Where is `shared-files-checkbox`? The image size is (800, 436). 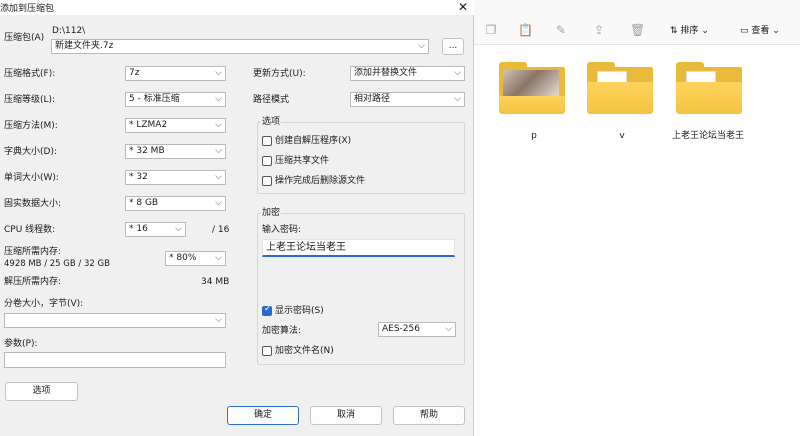
shared-files-checkbox is located at coordinates (267, 161).